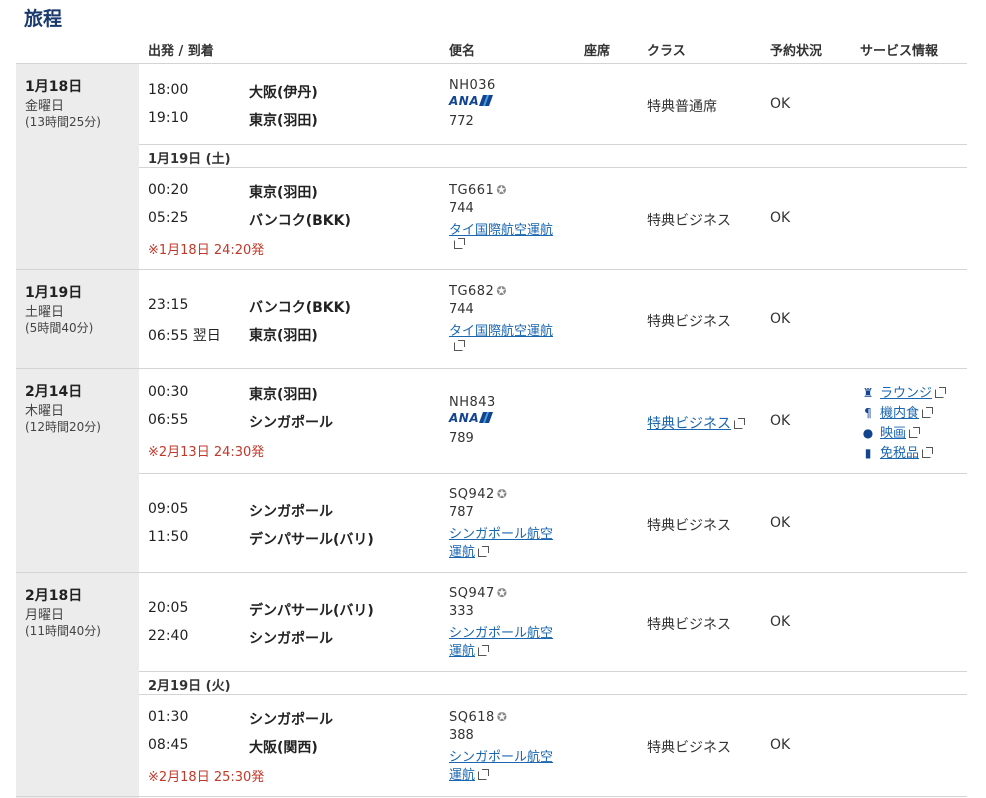  What do you see at coordinates (897, 451) in the screenshot?
I see `service-duty-free: ▮ 免税品` at bounding box center [897, 451].